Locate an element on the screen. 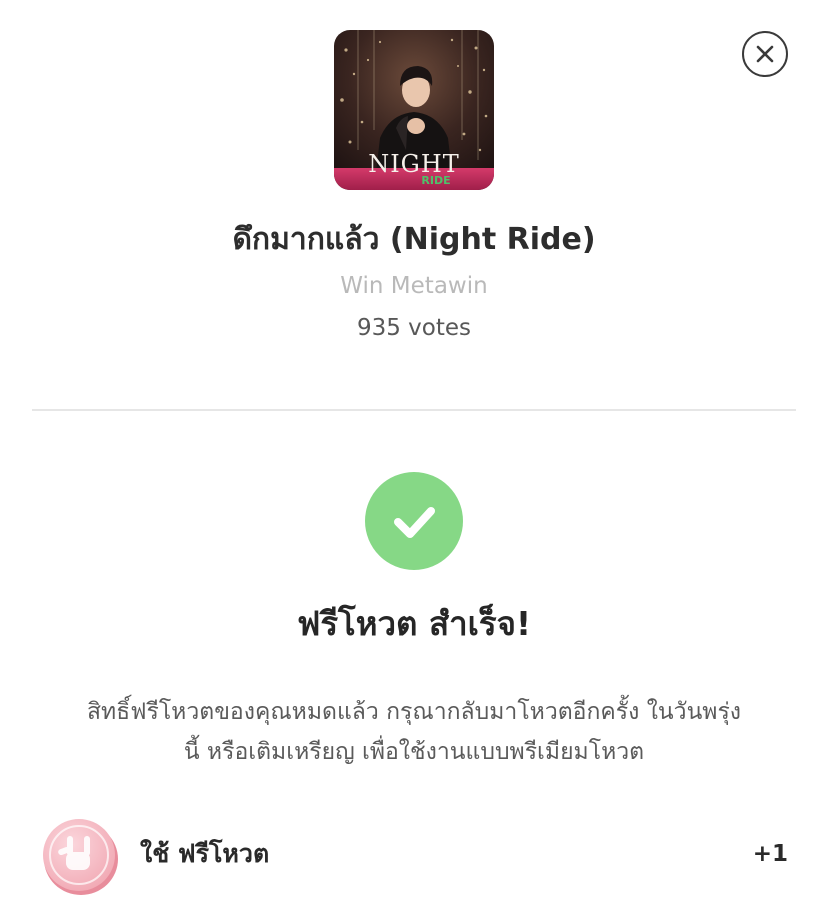 The width and height of the screenshot is (828, 919). artist-name: Win Metawin is located at coordinates (414, 286).